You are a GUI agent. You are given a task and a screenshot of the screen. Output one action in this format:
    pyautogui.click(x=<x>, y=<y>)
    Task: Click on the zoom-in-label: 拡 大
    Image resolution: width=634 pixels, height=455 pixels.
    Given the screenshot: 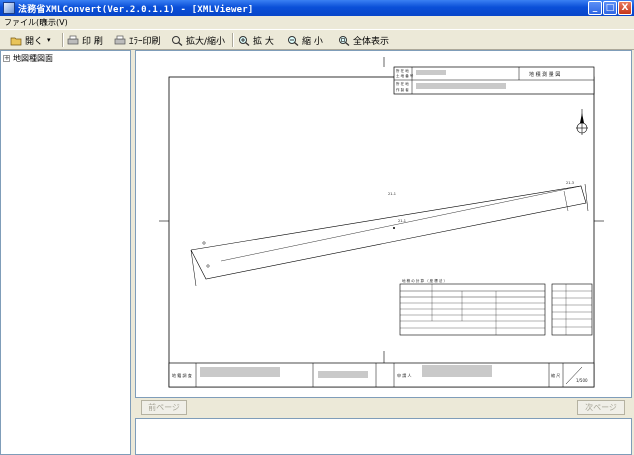 What is the action you would take?
    pyautogui.click(x=263, y=41)
    